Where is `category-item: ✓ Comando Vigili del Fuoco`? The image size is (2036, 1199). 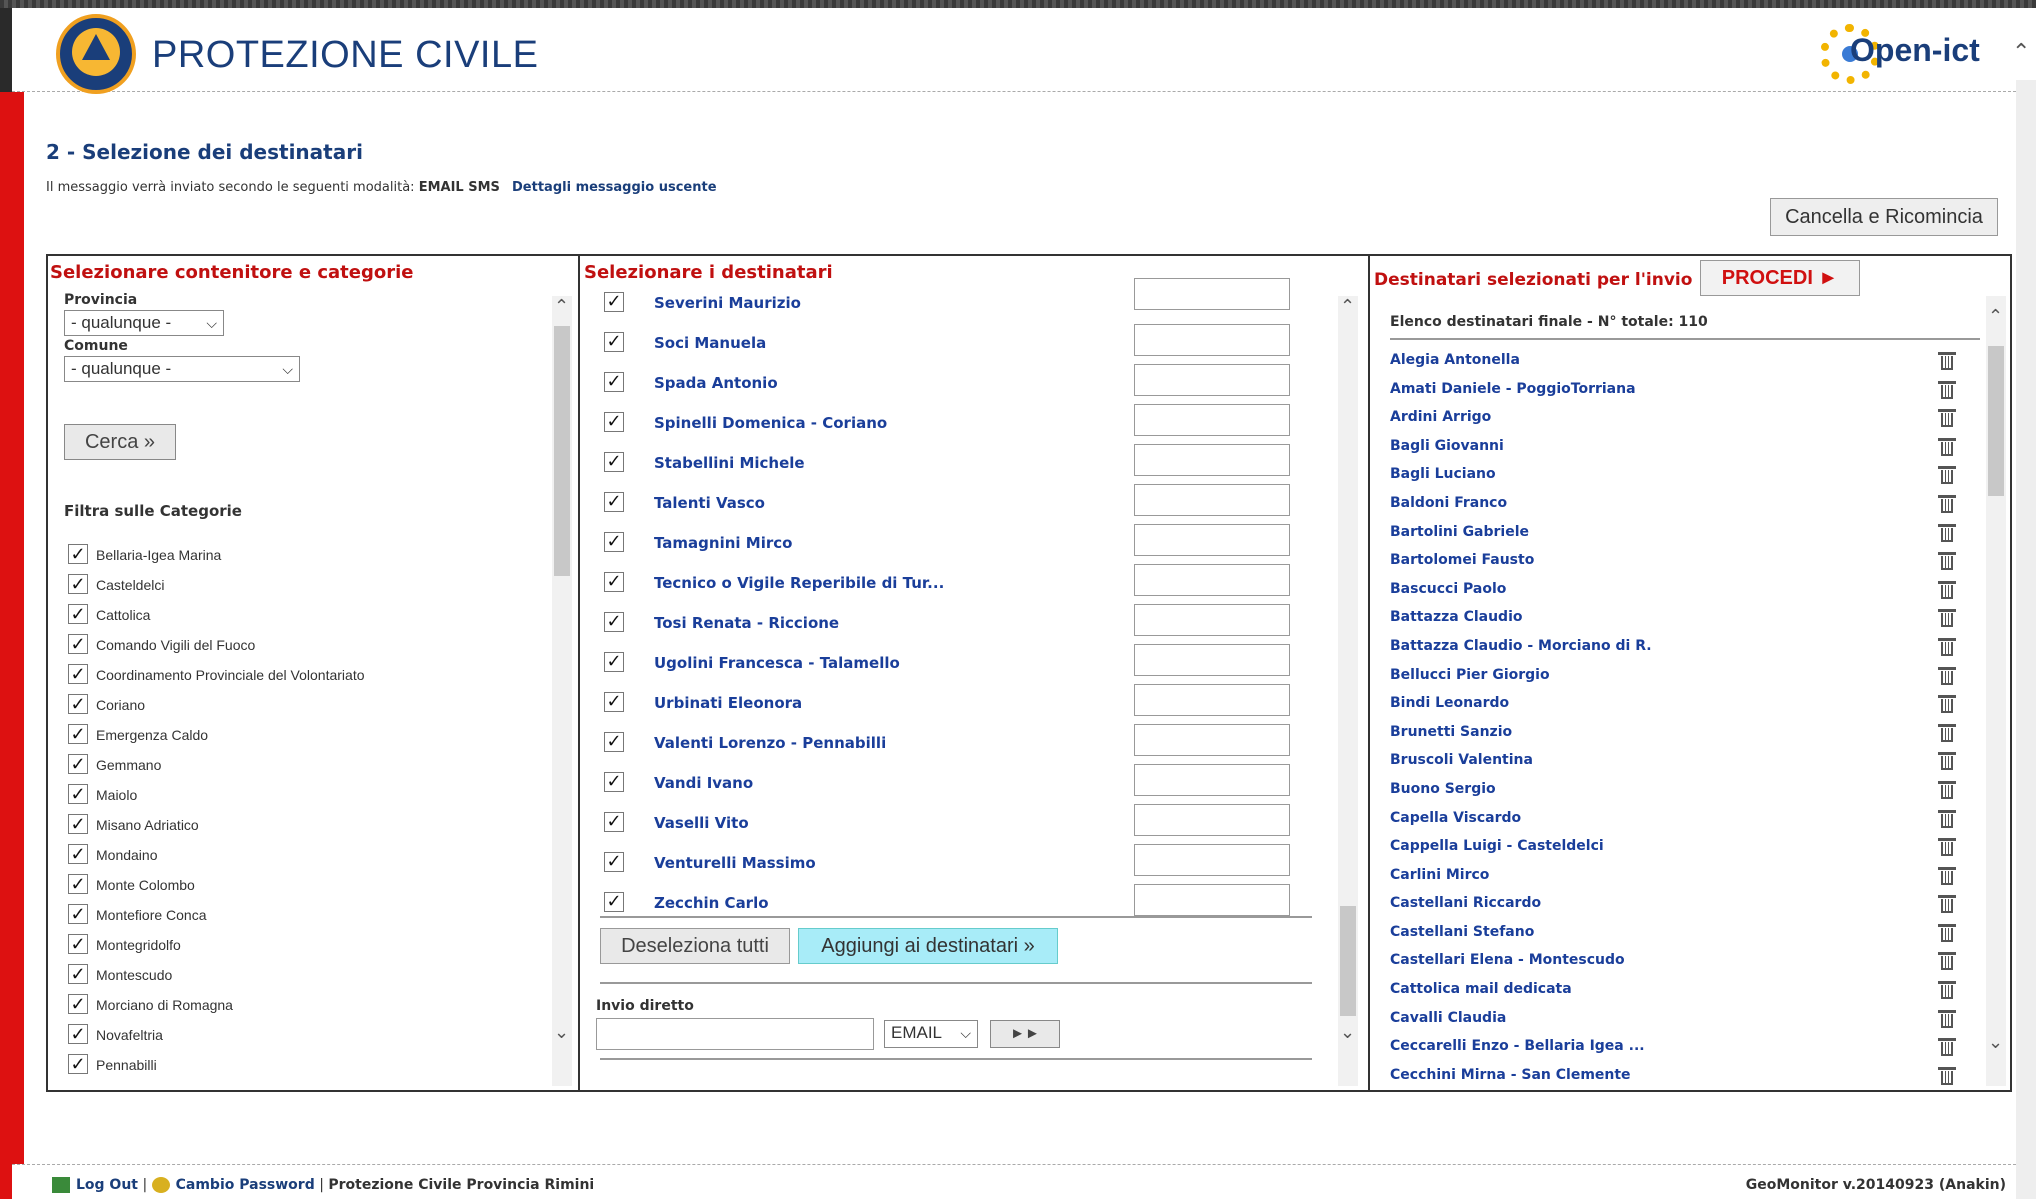 category-item: ✓ Comando Vigili del Fuoco is located at coordinates (308, 647).